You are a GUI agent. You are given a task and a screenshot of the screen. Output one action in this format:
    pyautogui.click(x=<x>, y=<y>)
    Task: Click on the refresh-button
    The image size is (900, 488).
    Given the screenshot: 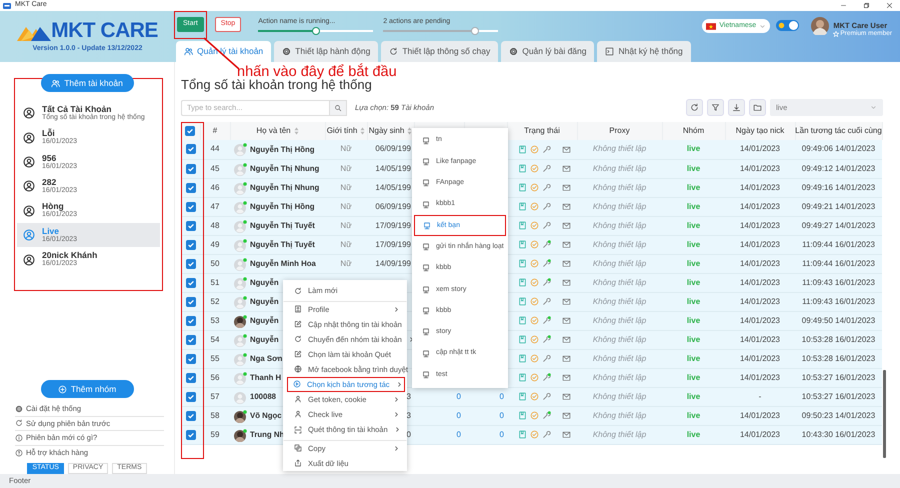 What is the action you would take?
    pyautogui.click(x=694, y=107)
    